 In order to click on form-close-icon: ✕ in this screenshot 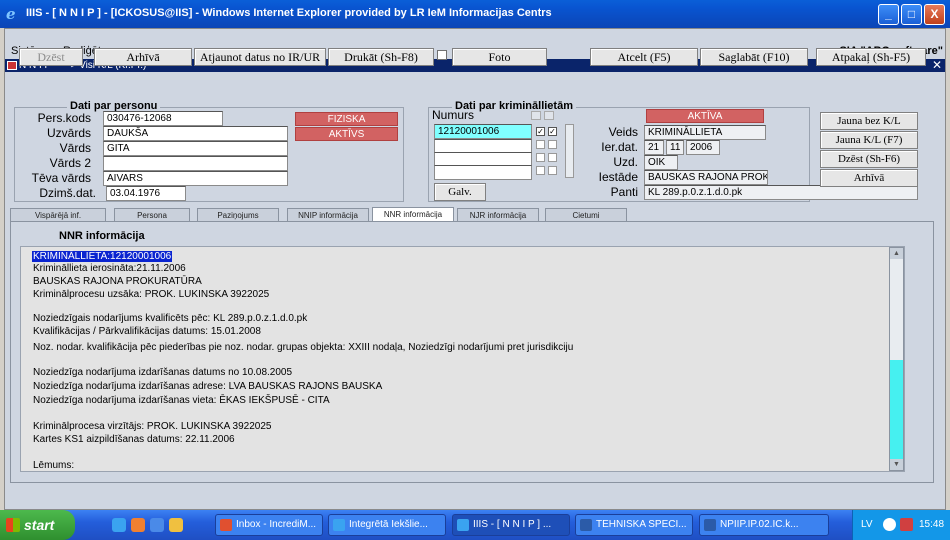, I will do `click(937, 65)`.